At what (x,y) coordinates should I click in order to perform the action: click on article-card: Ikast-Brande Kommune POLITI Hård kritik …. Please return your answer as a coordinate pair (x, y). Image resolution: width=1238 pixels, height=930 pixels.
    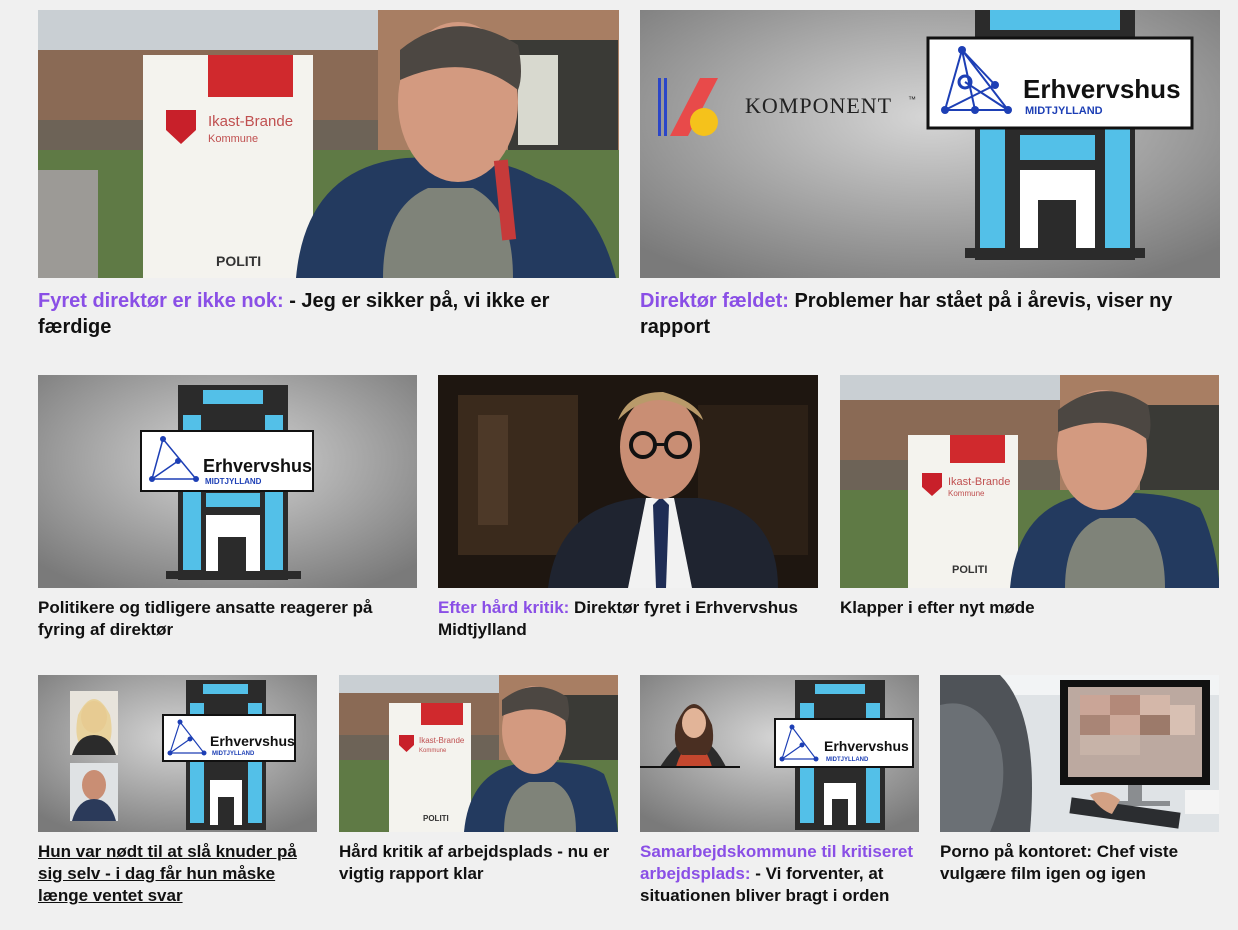
    Looking at the image, I should click on (478, 780).